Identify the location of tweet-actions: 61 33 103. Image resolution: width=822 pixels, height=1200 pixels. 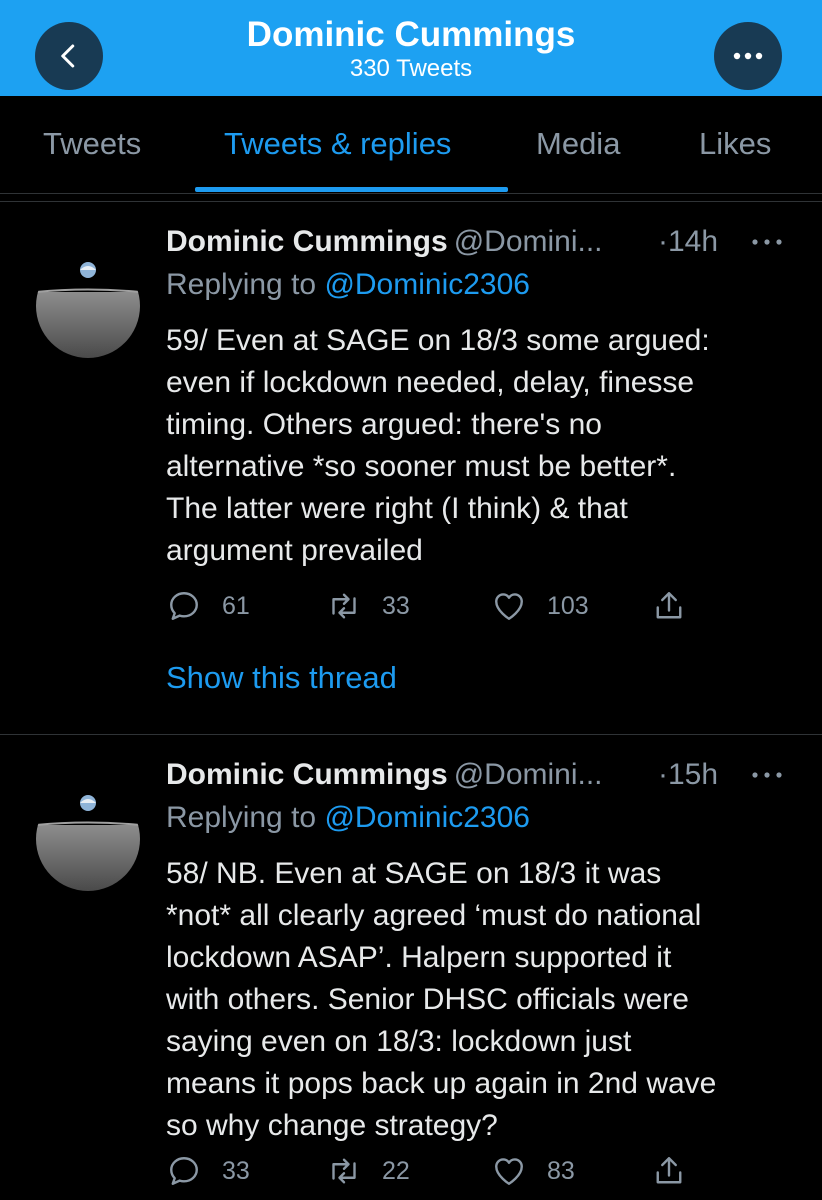
(446, 608).